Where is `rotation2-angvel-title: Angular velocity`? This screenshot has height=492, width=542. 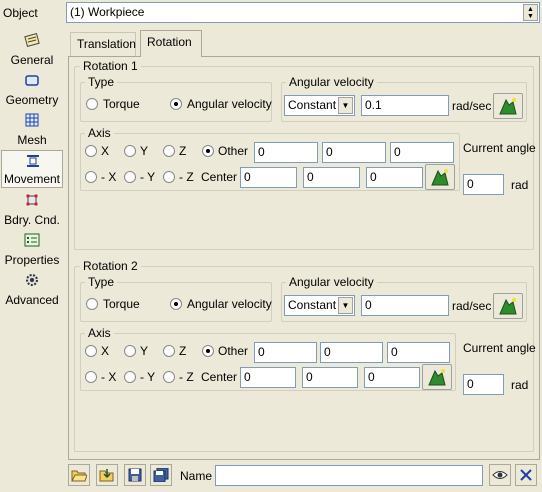
rotation2-angvel-title: Angular velocity is located at coordinates (331, 282).